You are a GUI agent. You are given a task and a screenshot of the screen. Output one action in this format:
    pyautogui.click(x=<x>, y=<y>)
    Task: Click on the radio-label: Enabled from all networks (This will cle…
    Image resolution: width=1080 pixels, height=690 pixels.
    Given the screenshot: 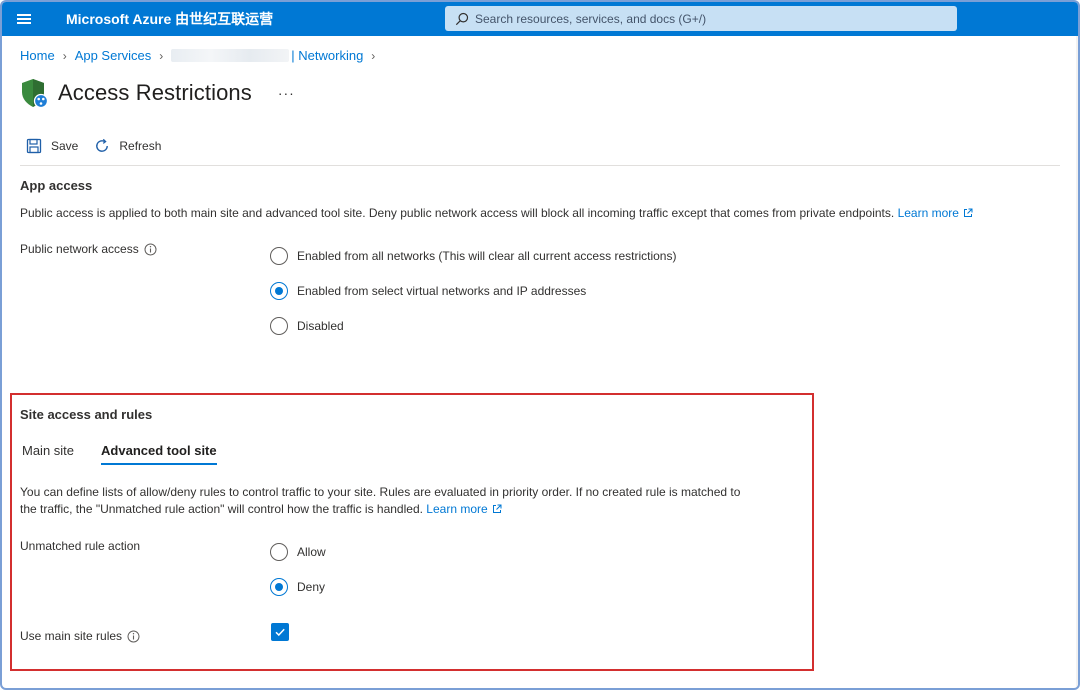 What is the action you would take?
    pyautogui.click(x=487, y=256)
    